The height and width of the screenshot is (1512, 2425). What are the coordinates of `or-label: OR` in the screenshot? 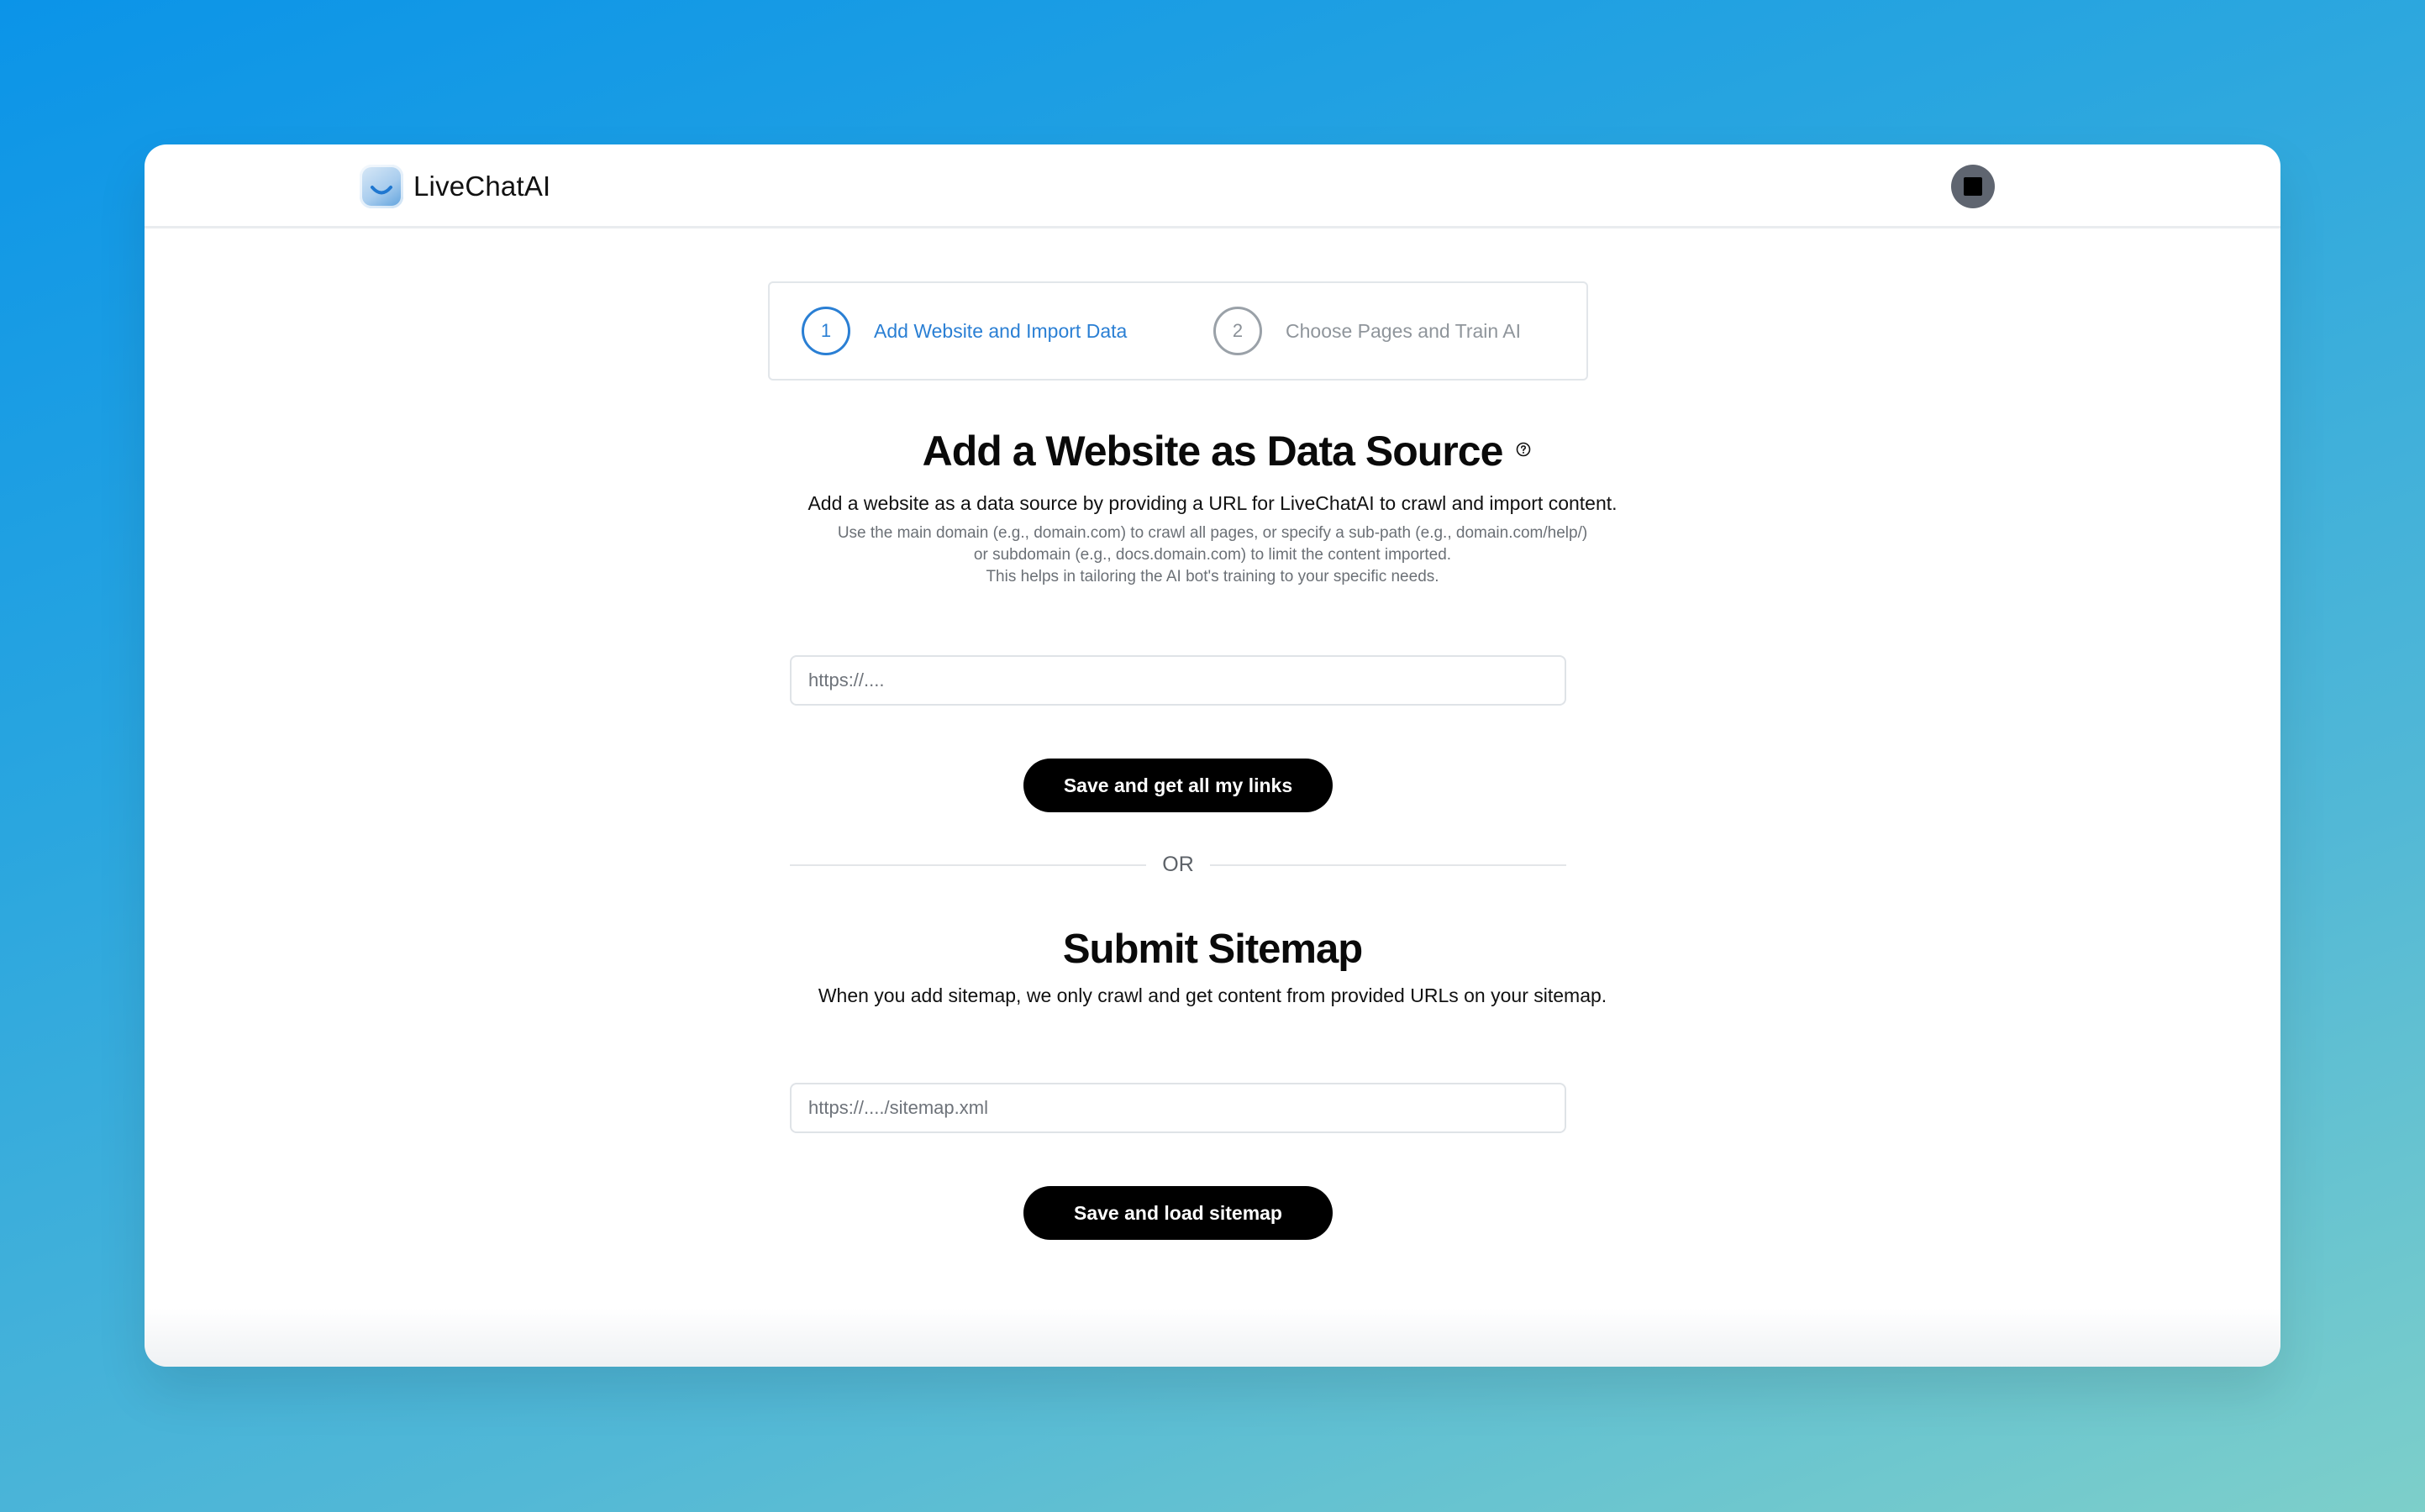 It's located at (1178, 864).